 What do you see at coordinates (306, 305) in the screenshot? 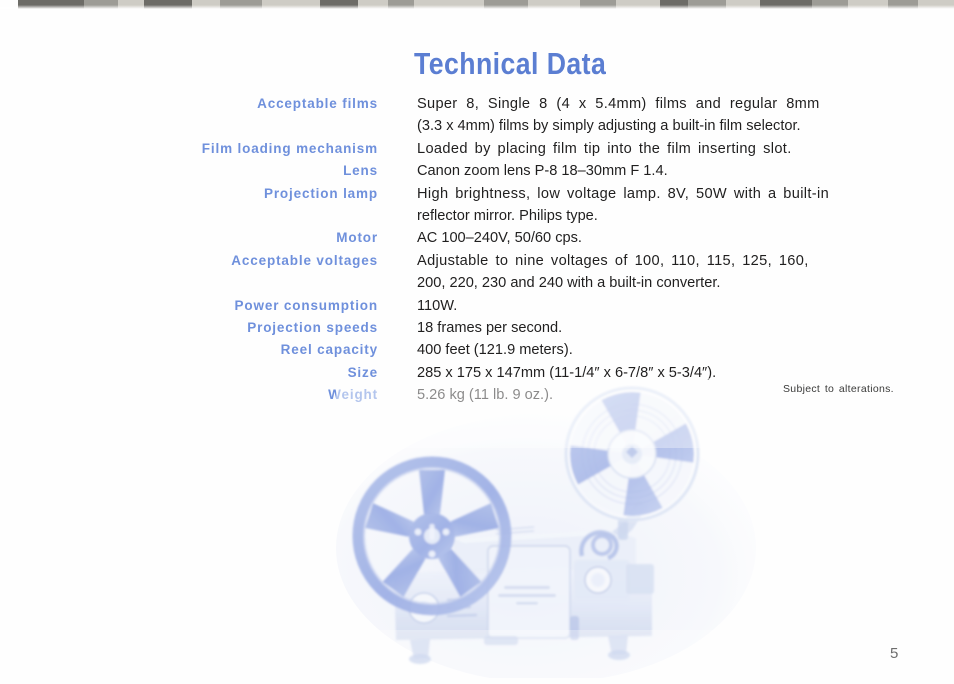
I see `spec-label: Power consumption` at bounding box center [306, 305].